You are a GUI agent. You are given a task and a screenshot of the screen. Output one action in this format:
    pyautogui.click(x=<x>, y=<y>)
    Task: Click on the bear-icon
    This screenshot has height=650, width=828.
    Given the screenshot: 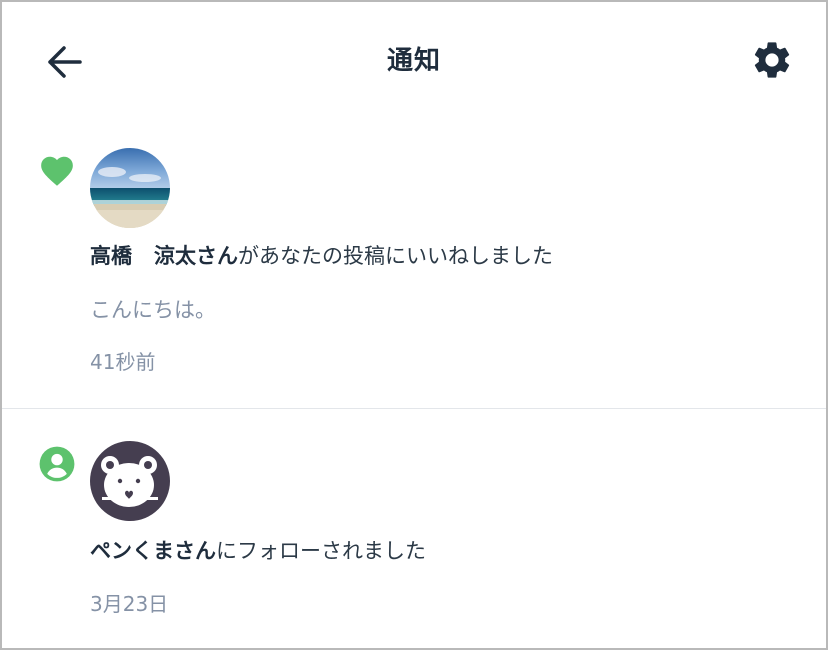 What is the action you would take?
    pyautogui.click(x=130, y=481)
    